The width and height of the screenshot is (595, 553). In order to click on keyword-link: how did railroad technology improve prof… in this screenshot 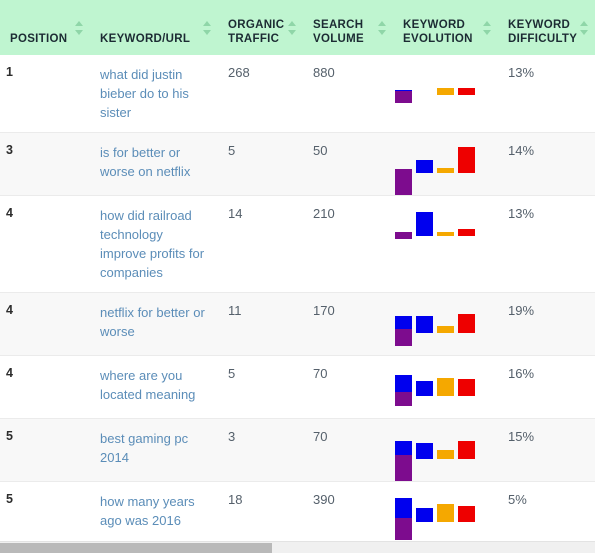, I will do `click(154, 244)`.